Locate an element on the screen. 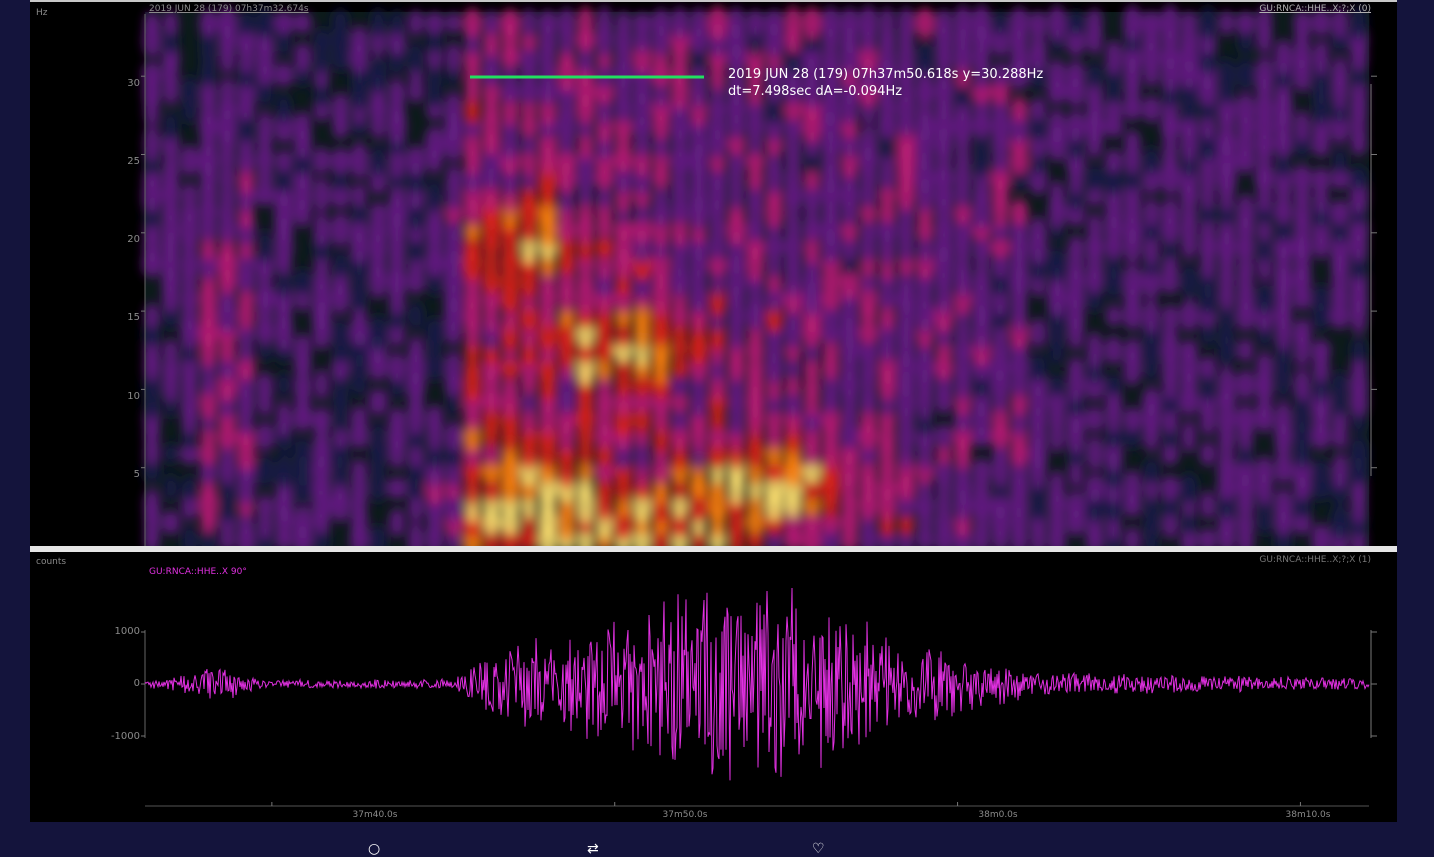  ytick-label: 5 is located at coordinates (136, 474).